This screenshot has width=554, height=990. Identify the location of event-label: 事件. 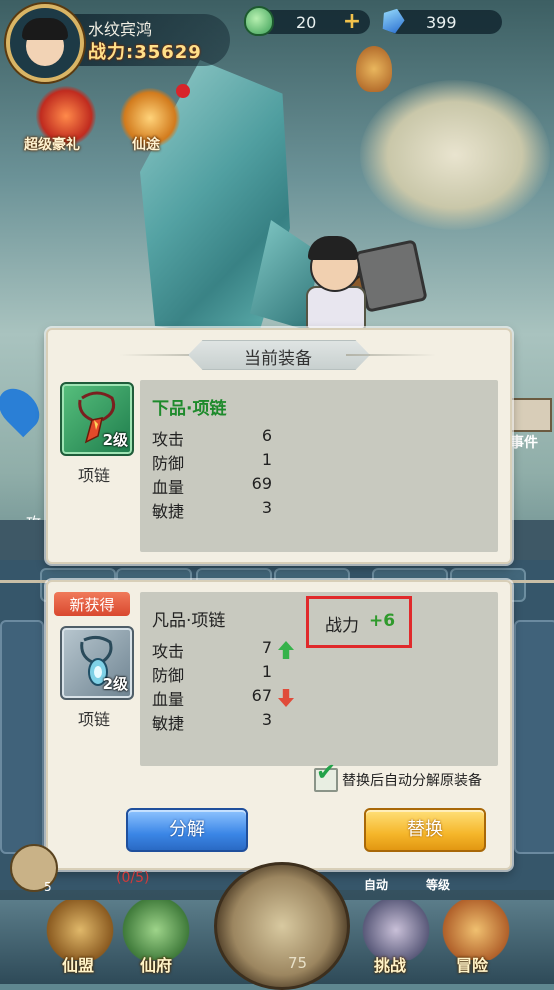
(524, 443).